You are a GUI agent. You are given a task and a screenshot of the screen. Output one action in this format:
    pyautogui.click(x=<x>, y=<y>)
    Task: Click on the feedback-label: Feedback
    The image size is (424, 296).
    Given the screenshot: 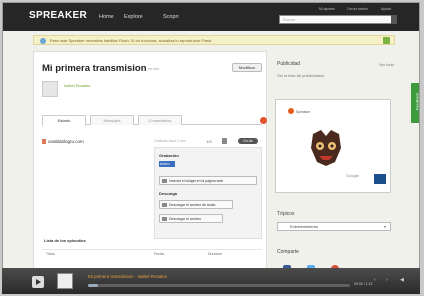 What is the action you would take?
    pyautogui.click(x=417, y=101)
    